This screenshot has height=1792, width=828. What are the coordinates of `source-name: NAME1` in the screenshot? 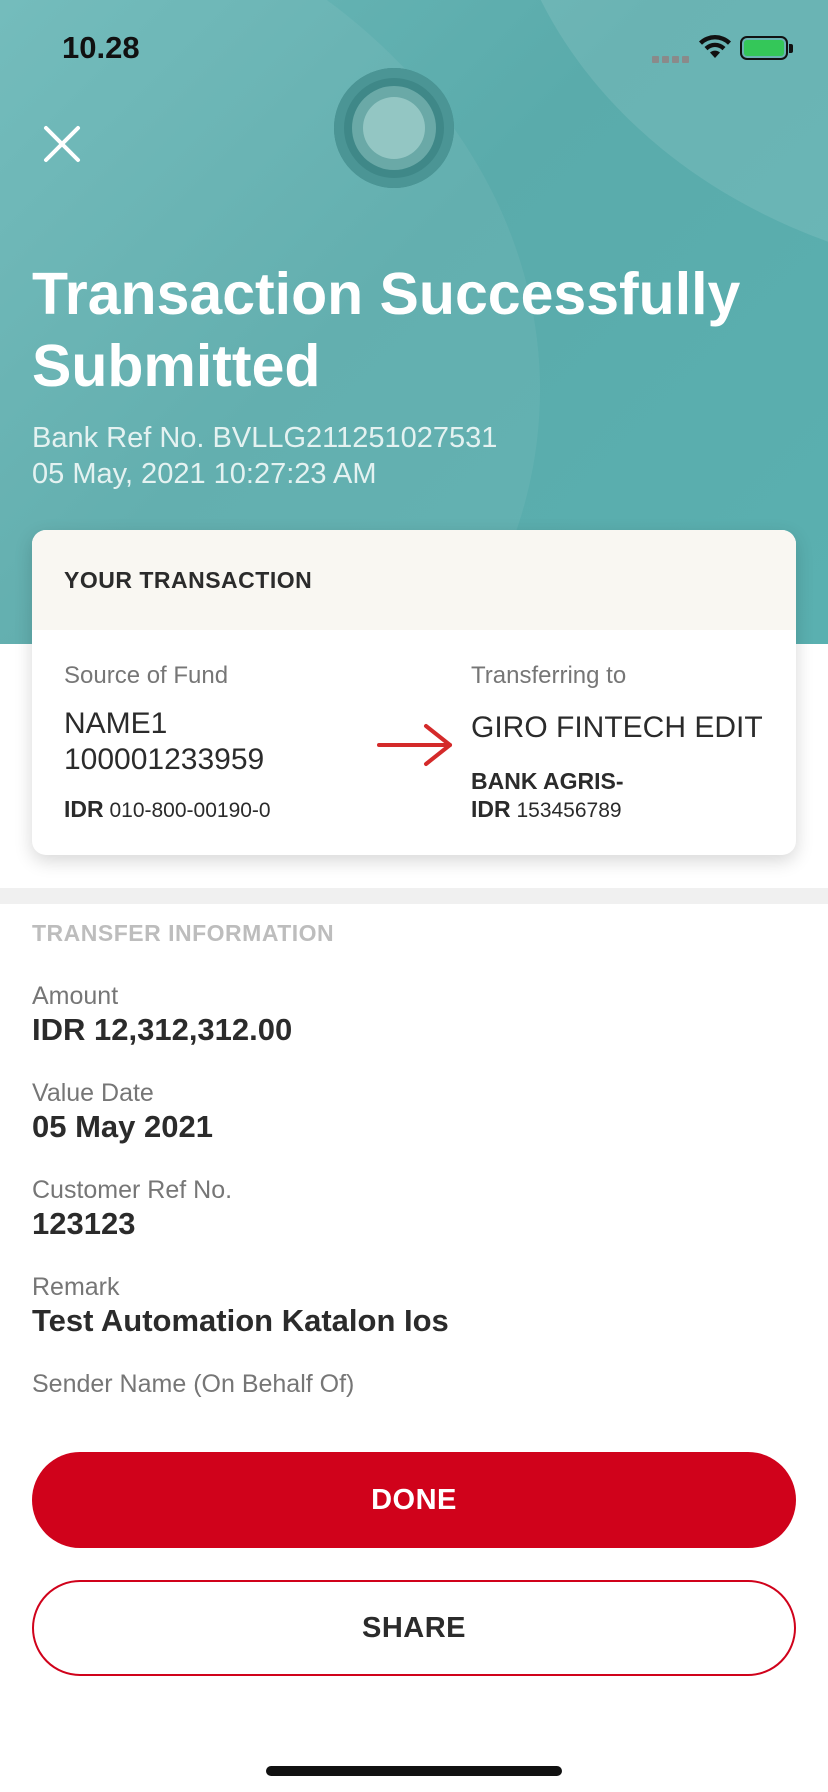 It's located at (116, 723).